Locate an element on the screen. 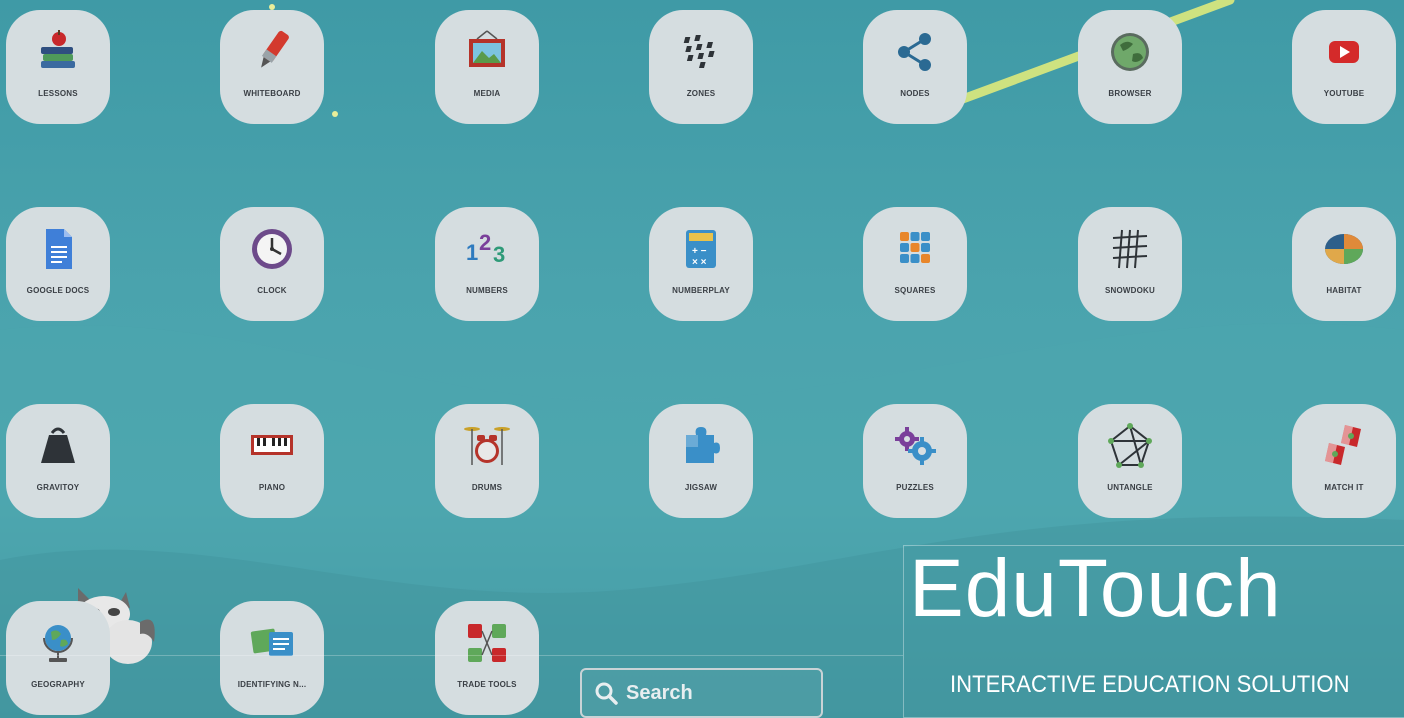  grid-hash-icon is located at coordinates (1130, 249).